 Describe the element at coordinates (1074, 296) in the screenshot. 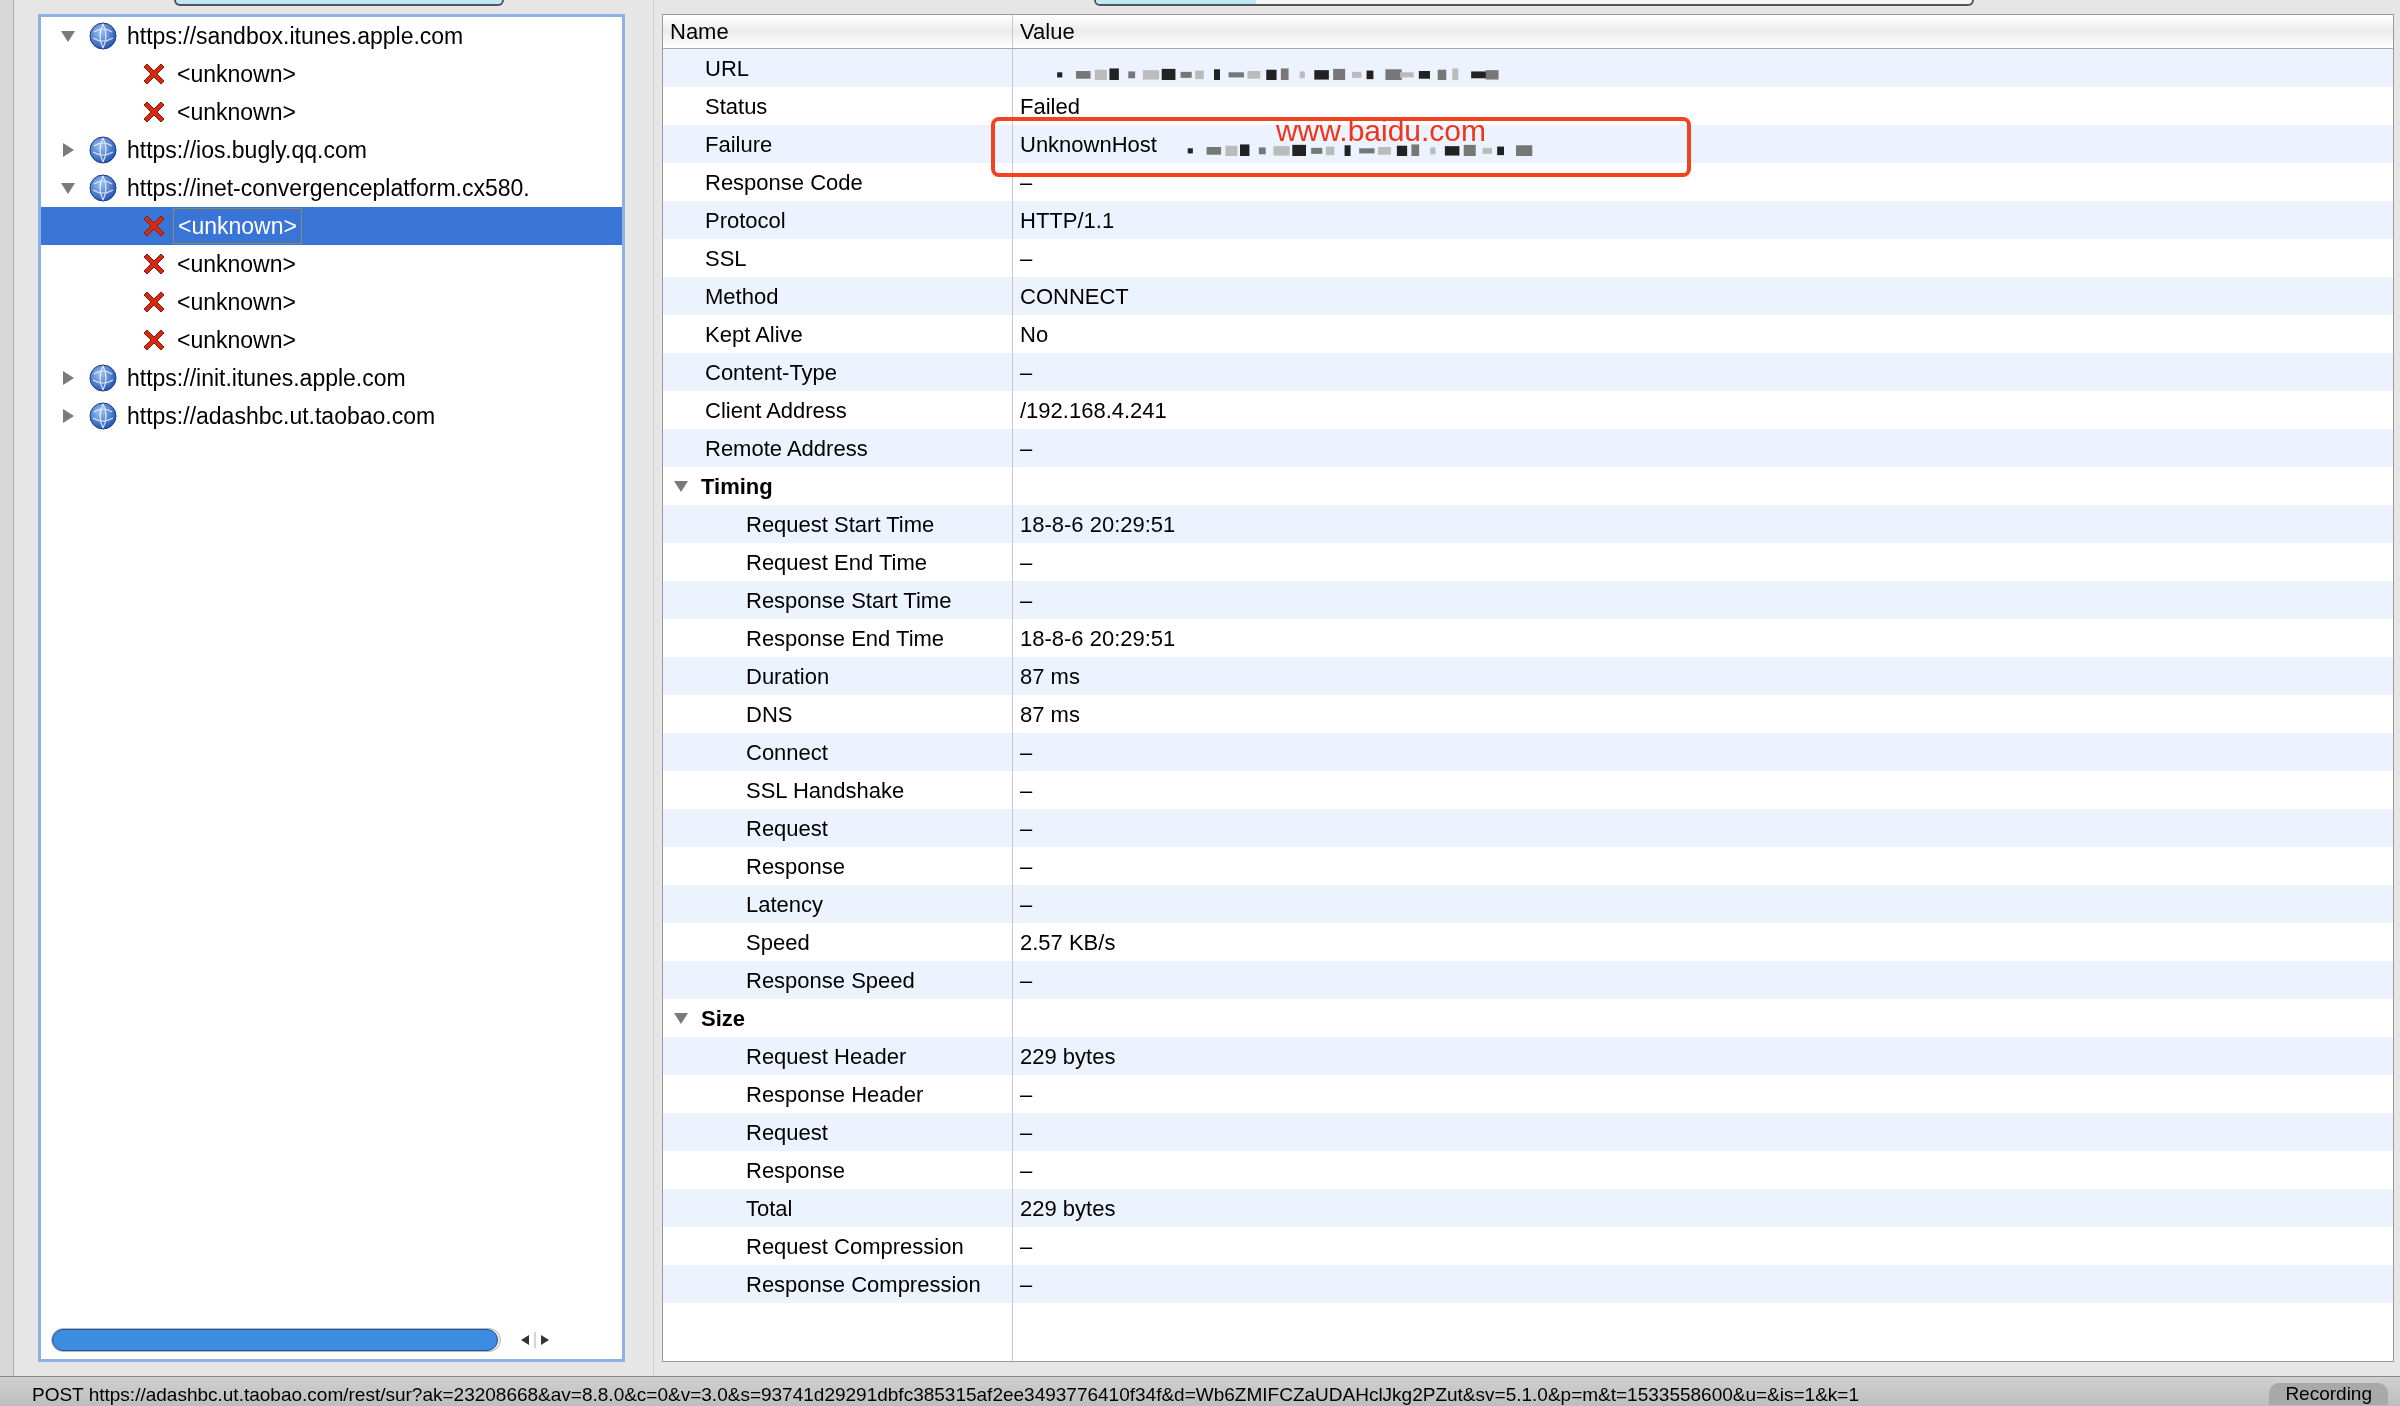

I see `property-value: CONNECT` at that location.